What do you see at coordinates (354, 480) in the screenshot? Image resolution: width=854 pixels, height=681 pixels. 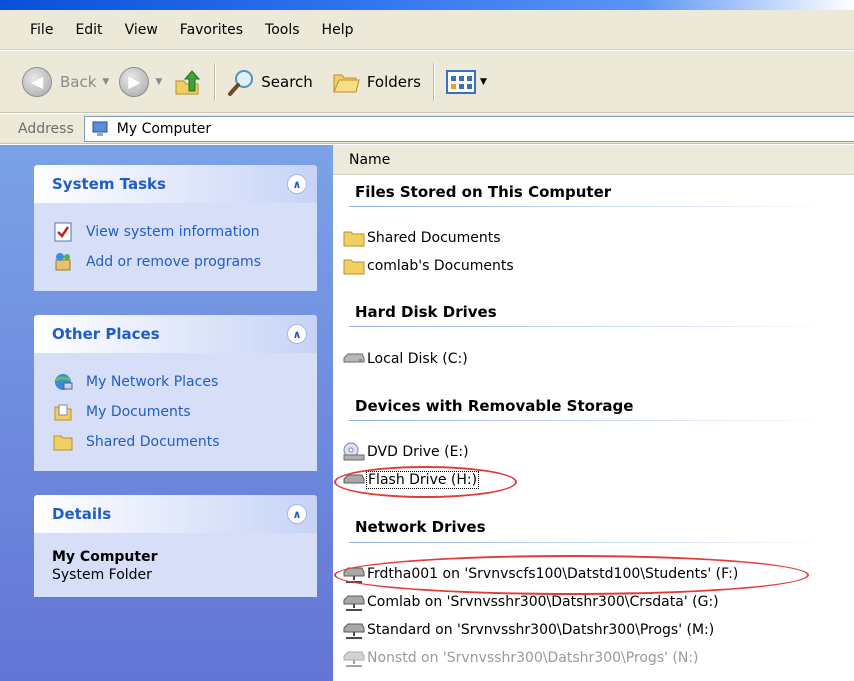 I see `flash-drive-icon` at bounding box center [354, 480].